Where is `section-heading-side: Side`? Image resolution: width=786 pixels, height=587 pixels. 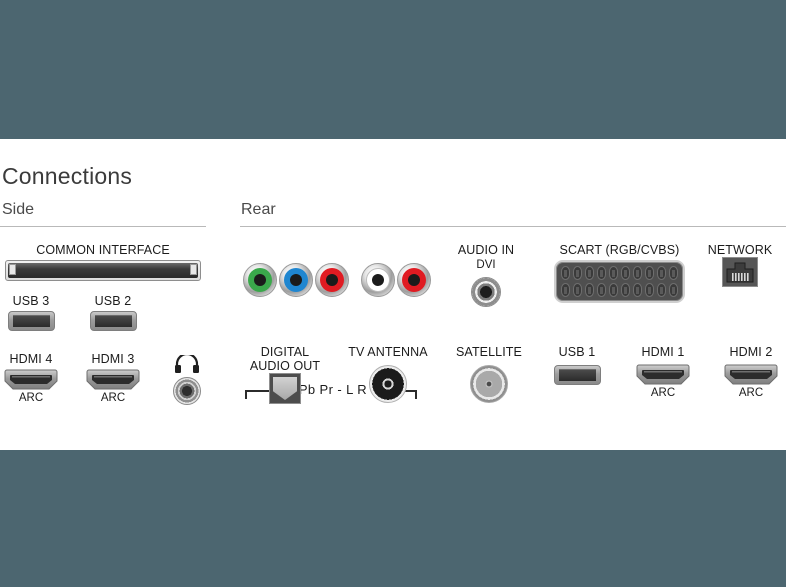 section-heading-side: Side is located at coordinates (18, 209).